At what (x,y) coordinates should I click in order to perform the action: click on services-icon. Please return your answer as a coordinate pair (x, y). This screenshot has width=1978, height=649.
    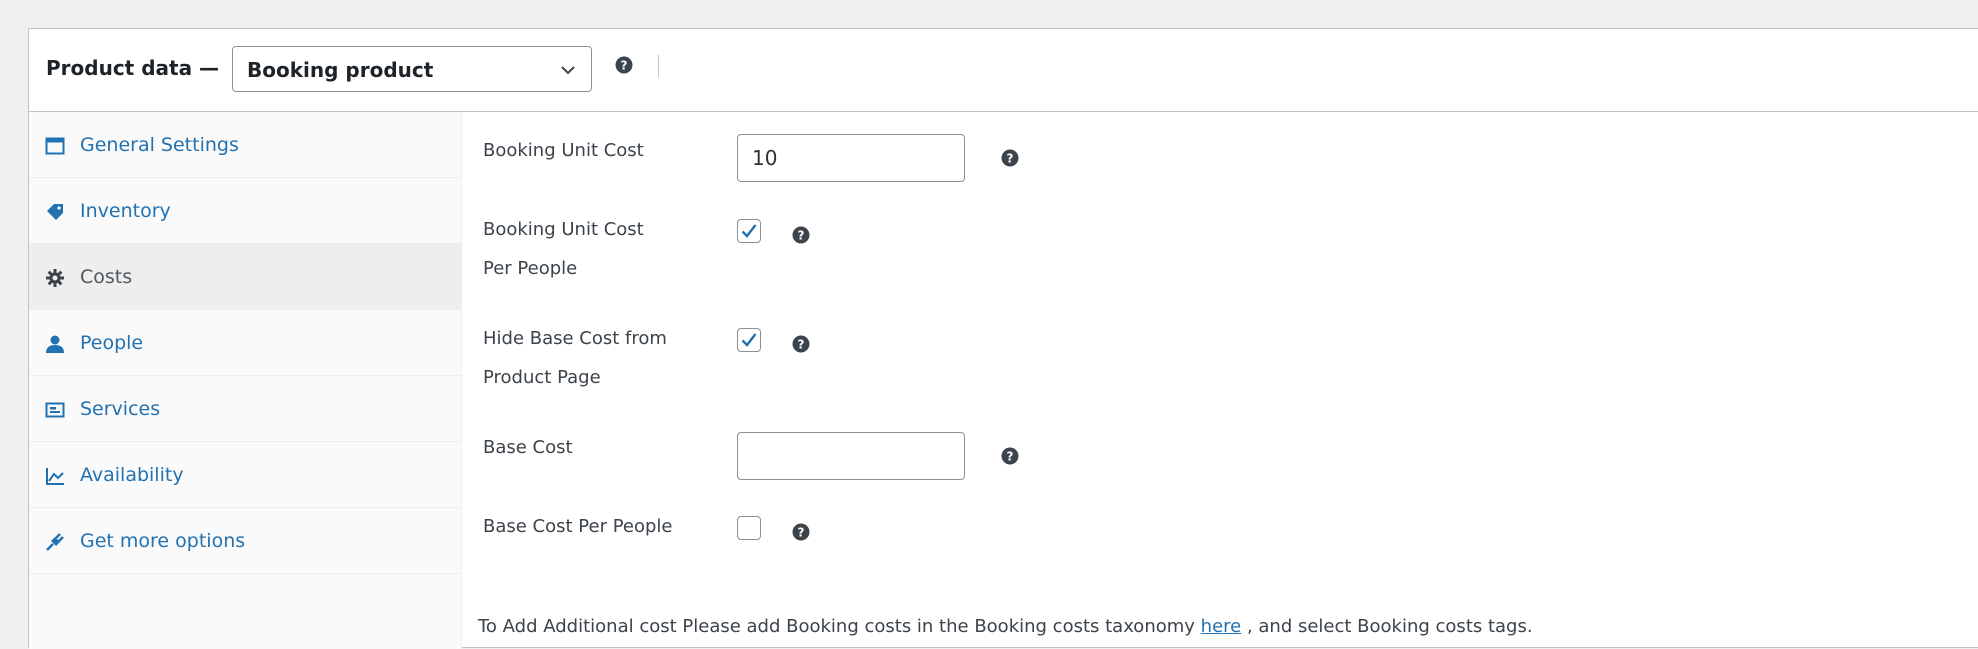
    Looking at the image, I should click on (55, 410).